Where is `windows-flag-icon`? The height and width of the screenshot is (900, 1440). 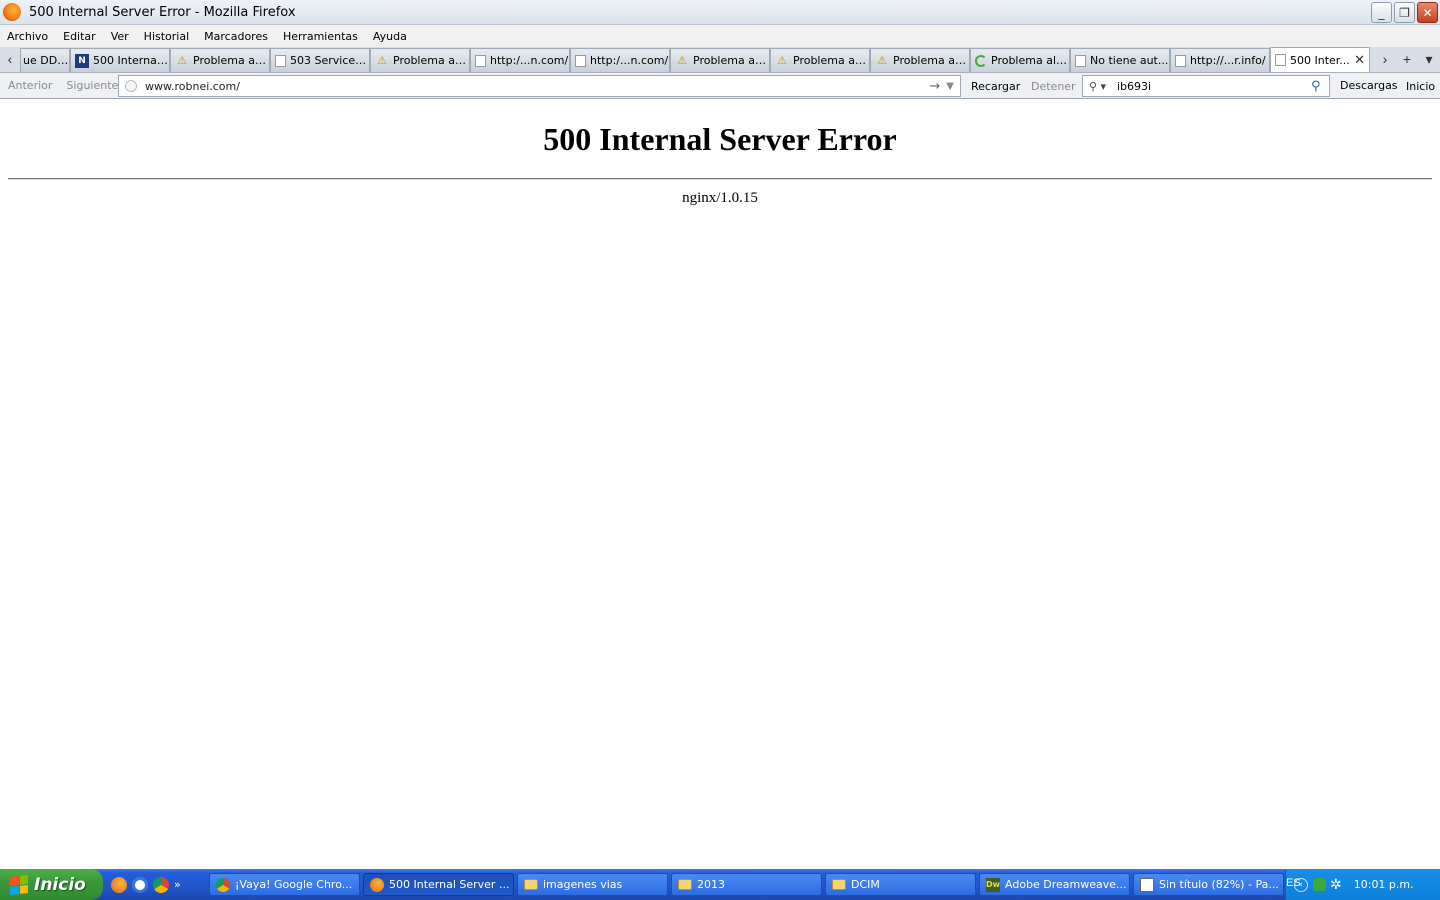 windows-flag-icon is located at coordinates (19, 884).